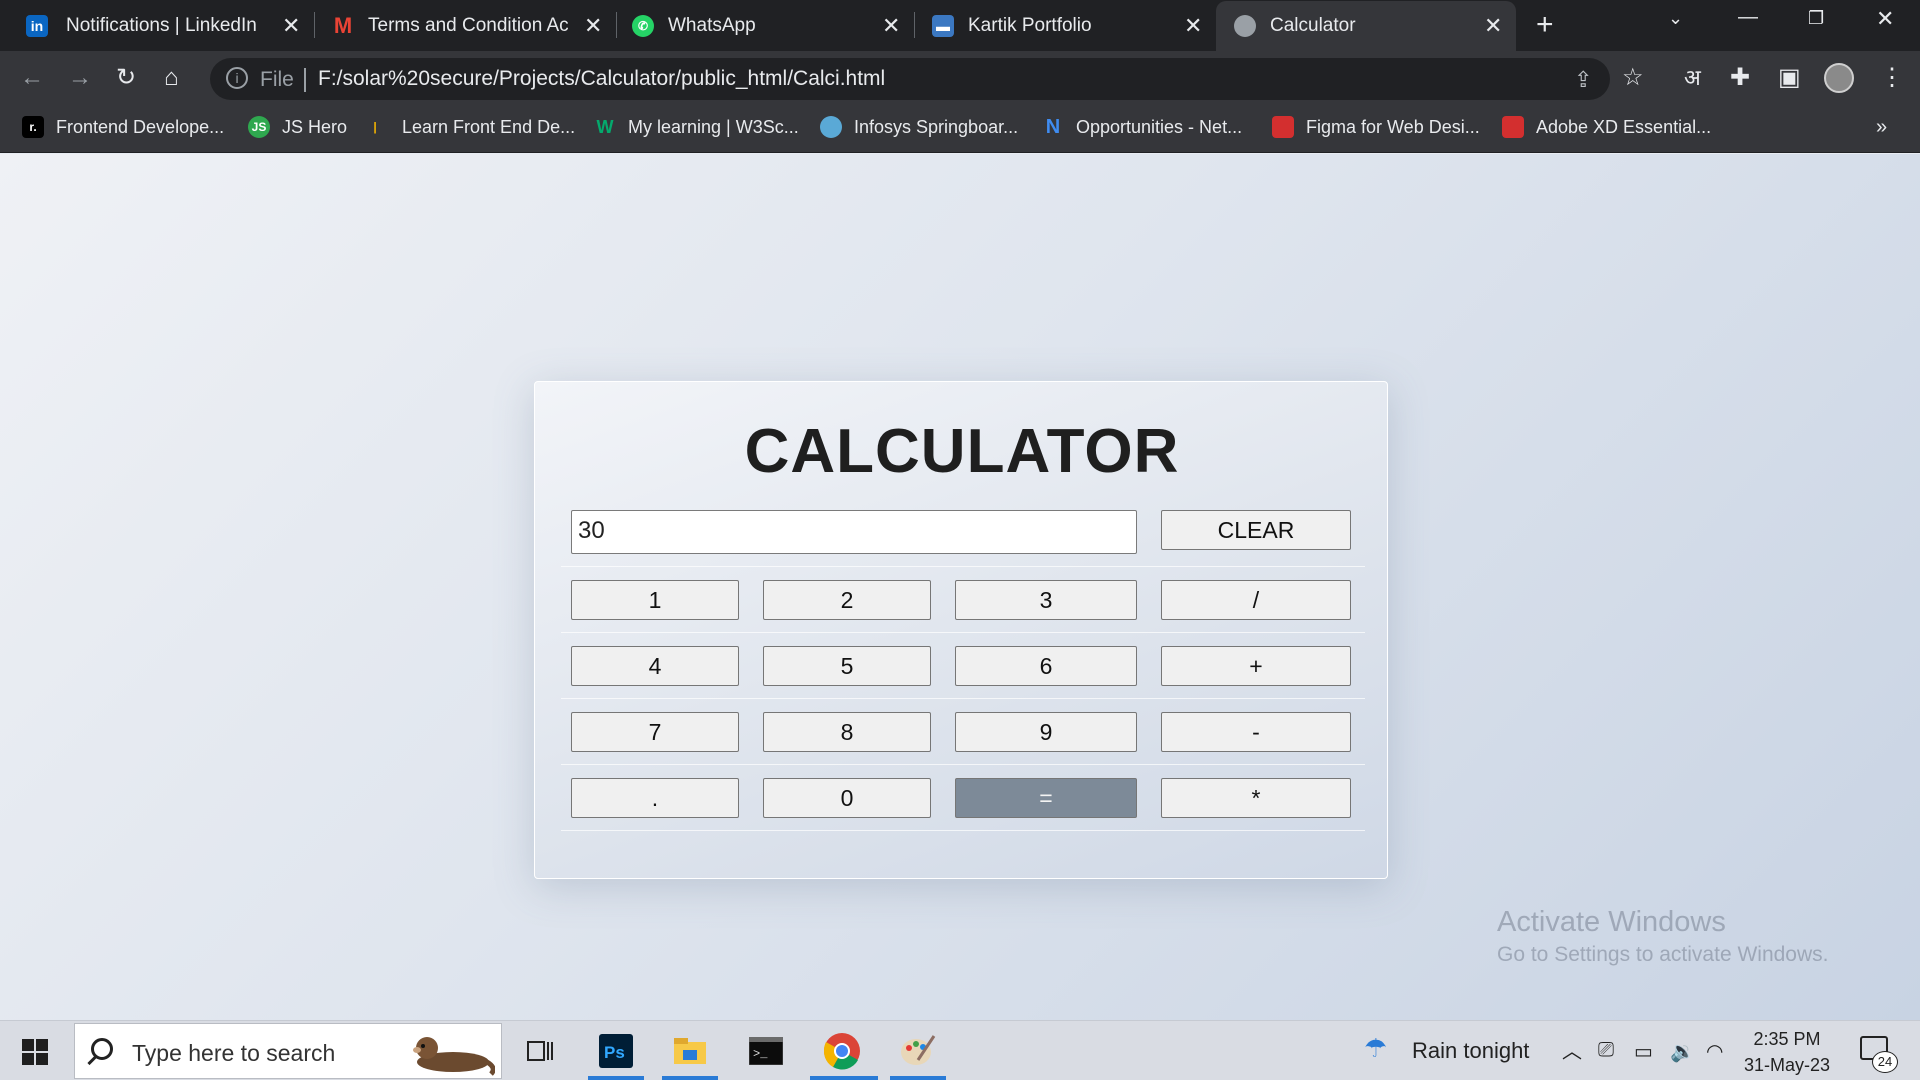 Image resolution: width=1920 pixels, height=1080 pixels. I want to click on svg-text: Ps, so click(614, 1052).